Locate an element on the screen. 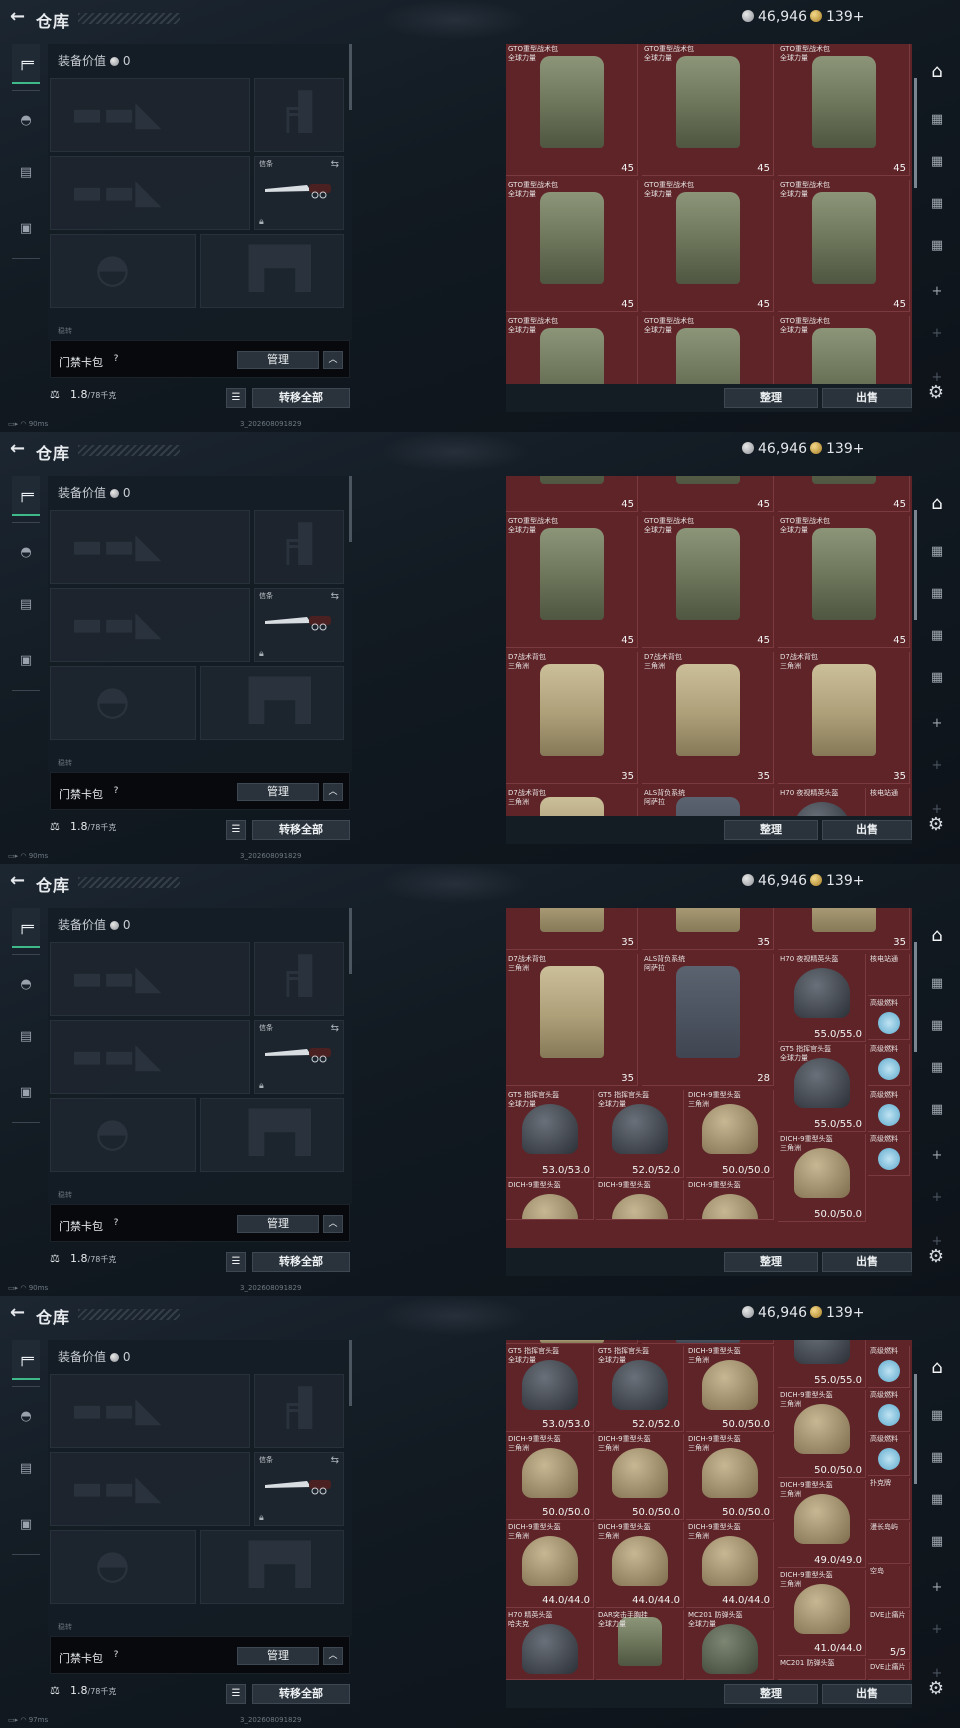  stash-item: 28 is located at coordinates (708, 1342).